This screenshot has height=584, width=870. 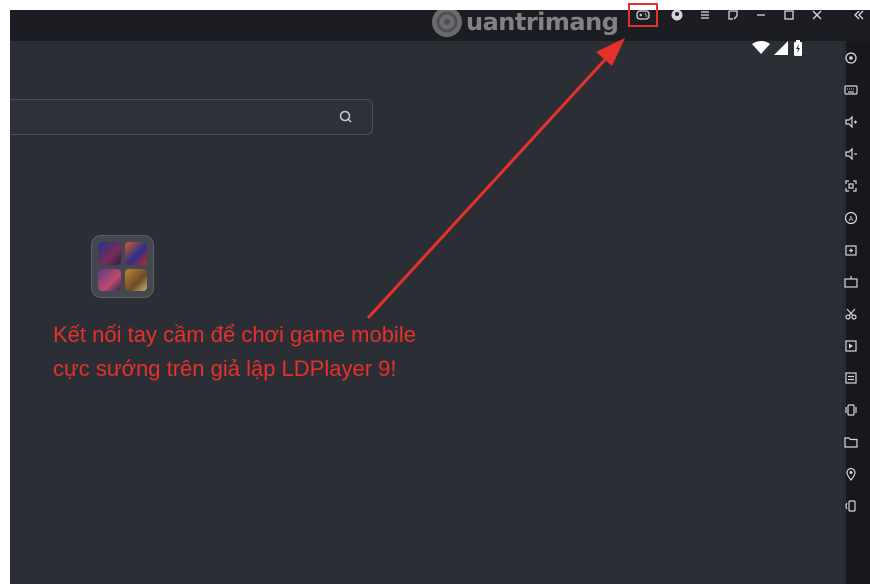 I want to click on sidebar-screenshot, so click(x=851, y=314).